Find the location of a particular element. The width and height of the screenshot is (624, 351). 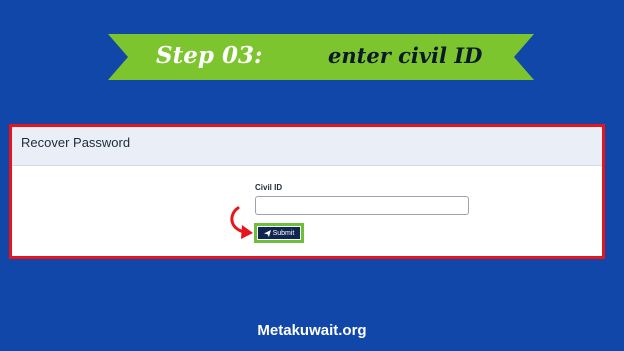

submit-label: Submit is located at coordinates (283, 233).